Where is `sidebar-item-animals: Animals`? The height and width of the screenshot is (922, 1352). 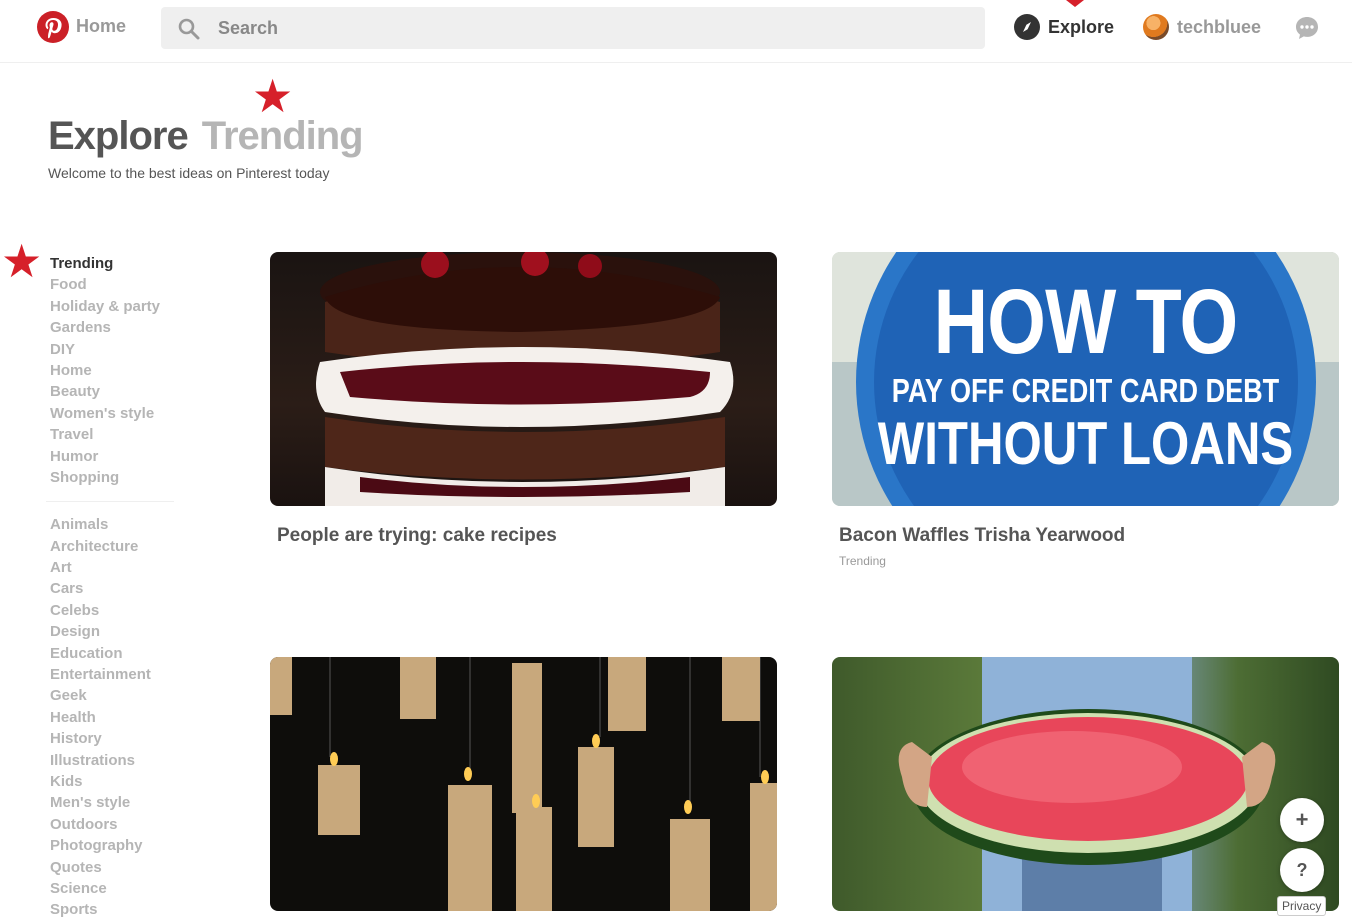
sidebar-item-animals: Animals is located at coordinates (115, 524).